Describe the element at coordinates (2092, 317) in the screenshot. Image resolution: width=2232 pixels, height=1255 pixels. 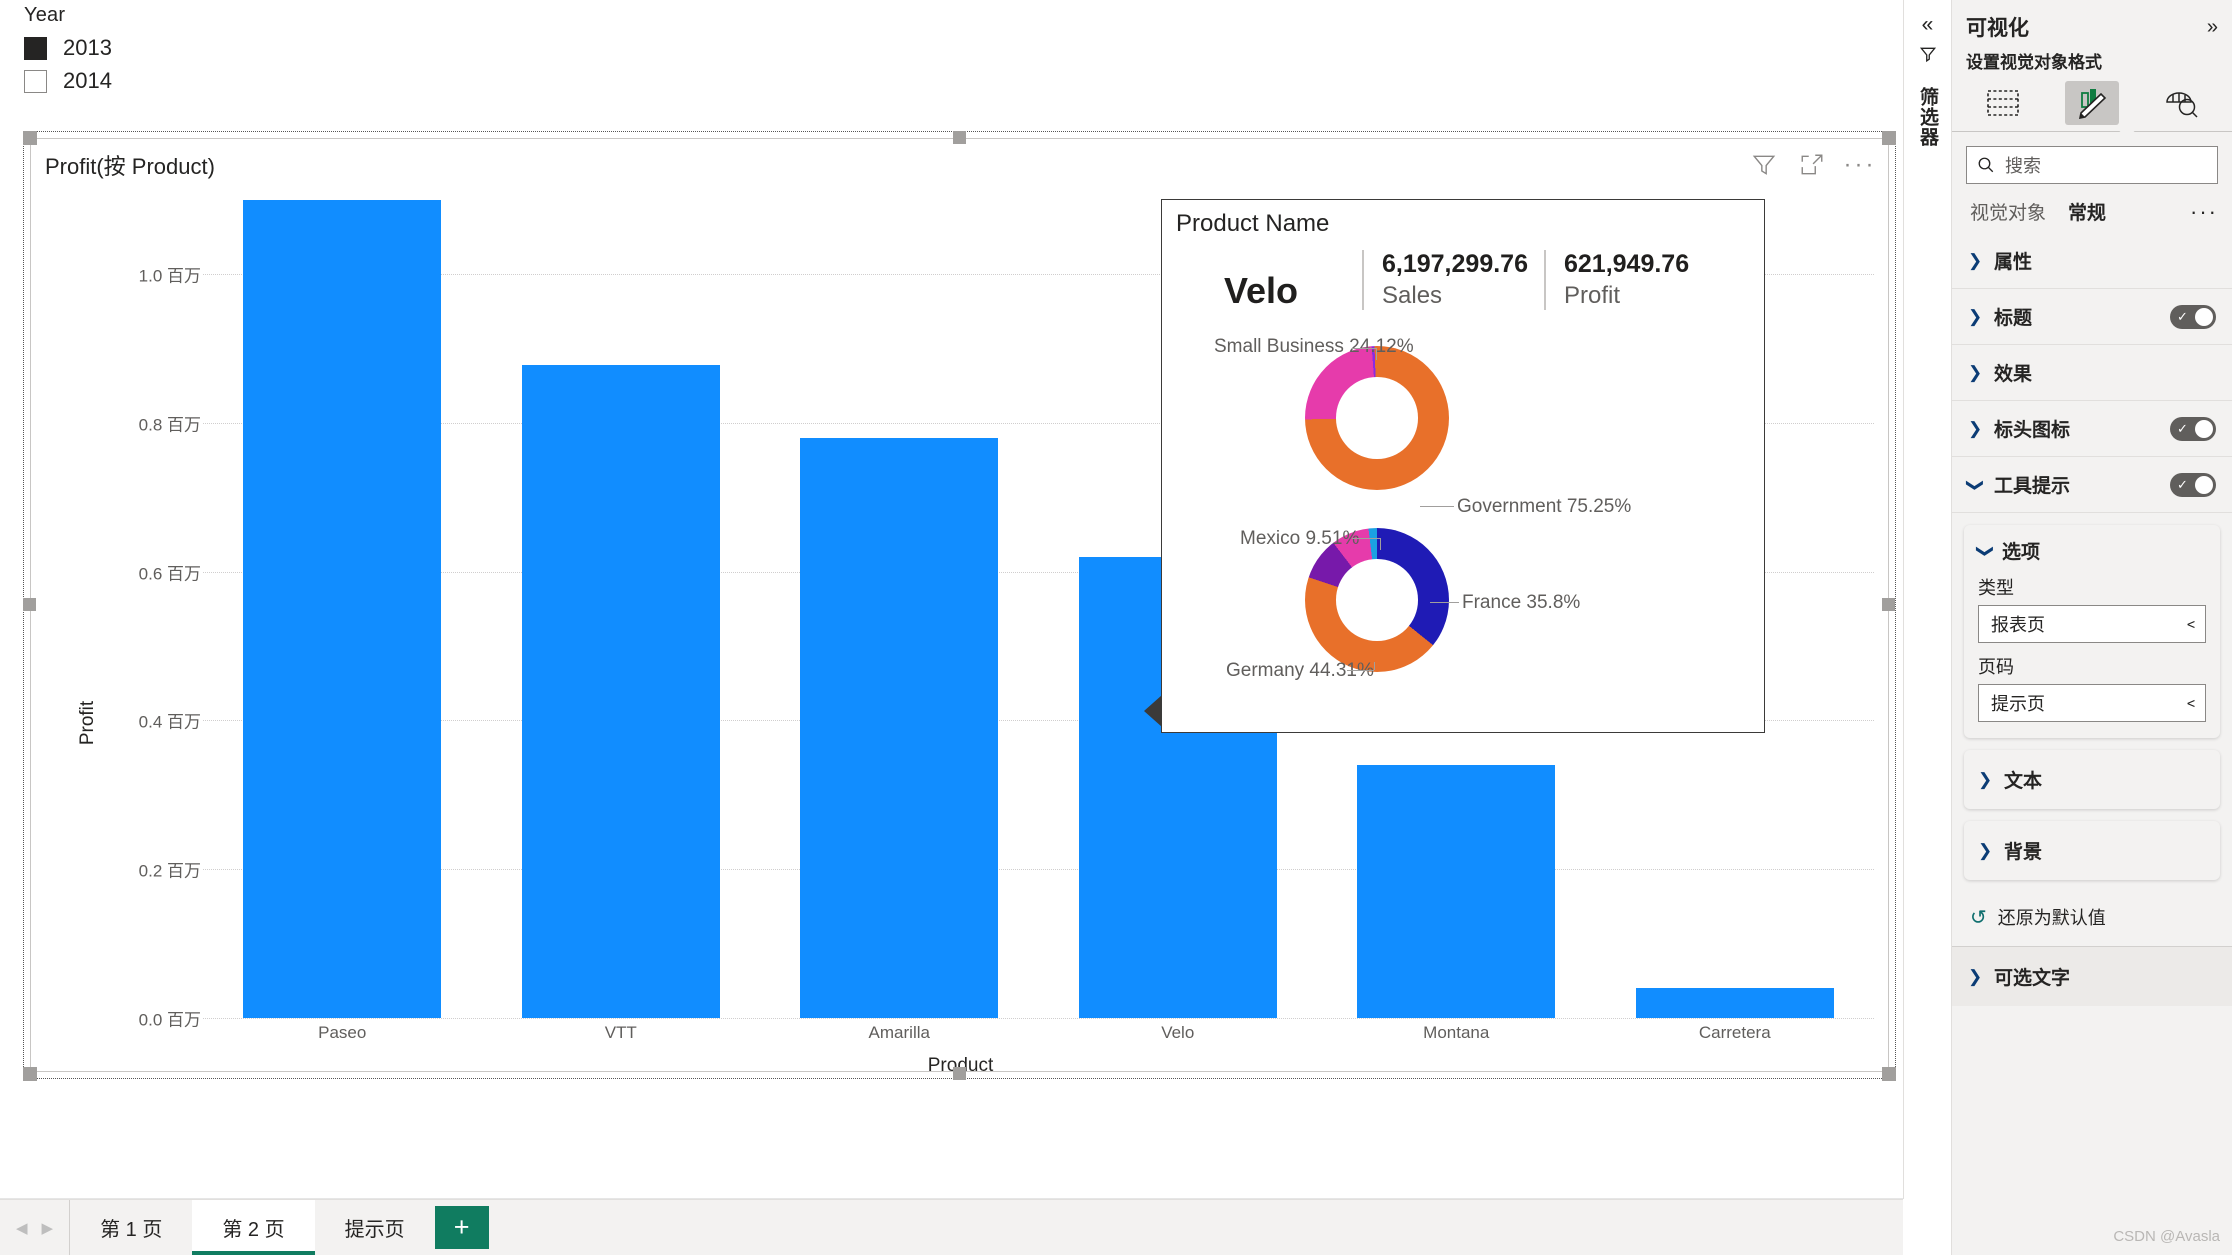
I see `section-title: ❯ 标题 ✓` at that location.